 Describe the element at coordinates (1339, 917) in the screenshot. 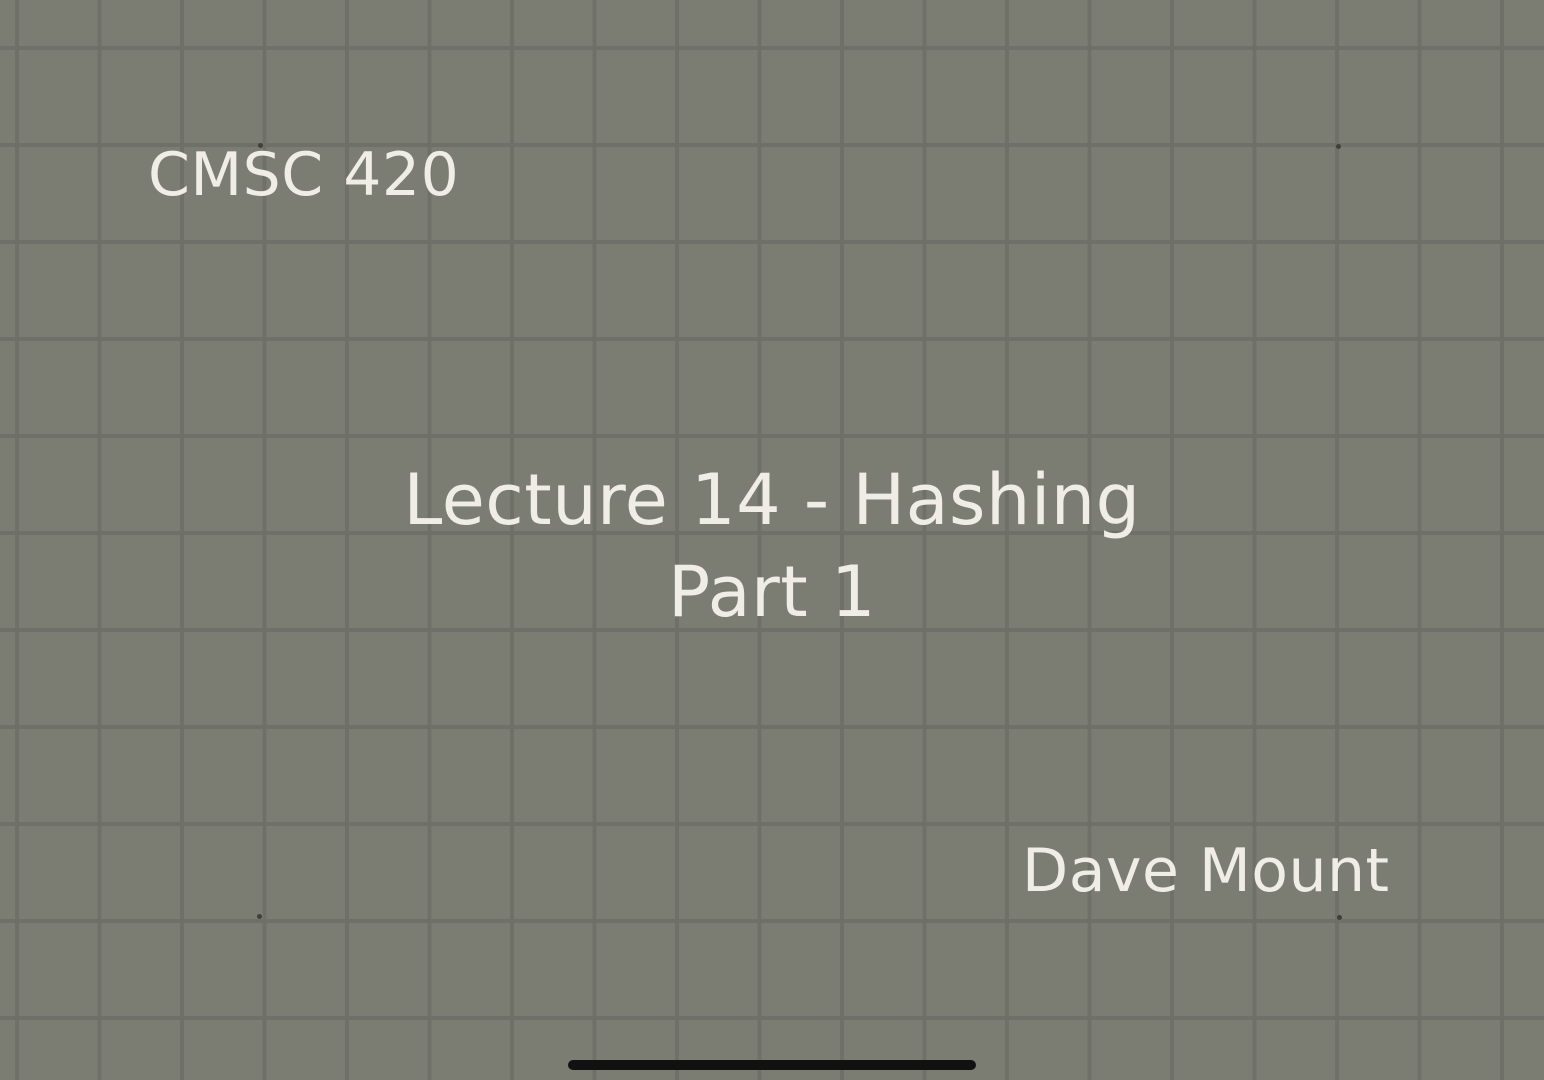

I see `corner-marker-bottom-right` at that location.